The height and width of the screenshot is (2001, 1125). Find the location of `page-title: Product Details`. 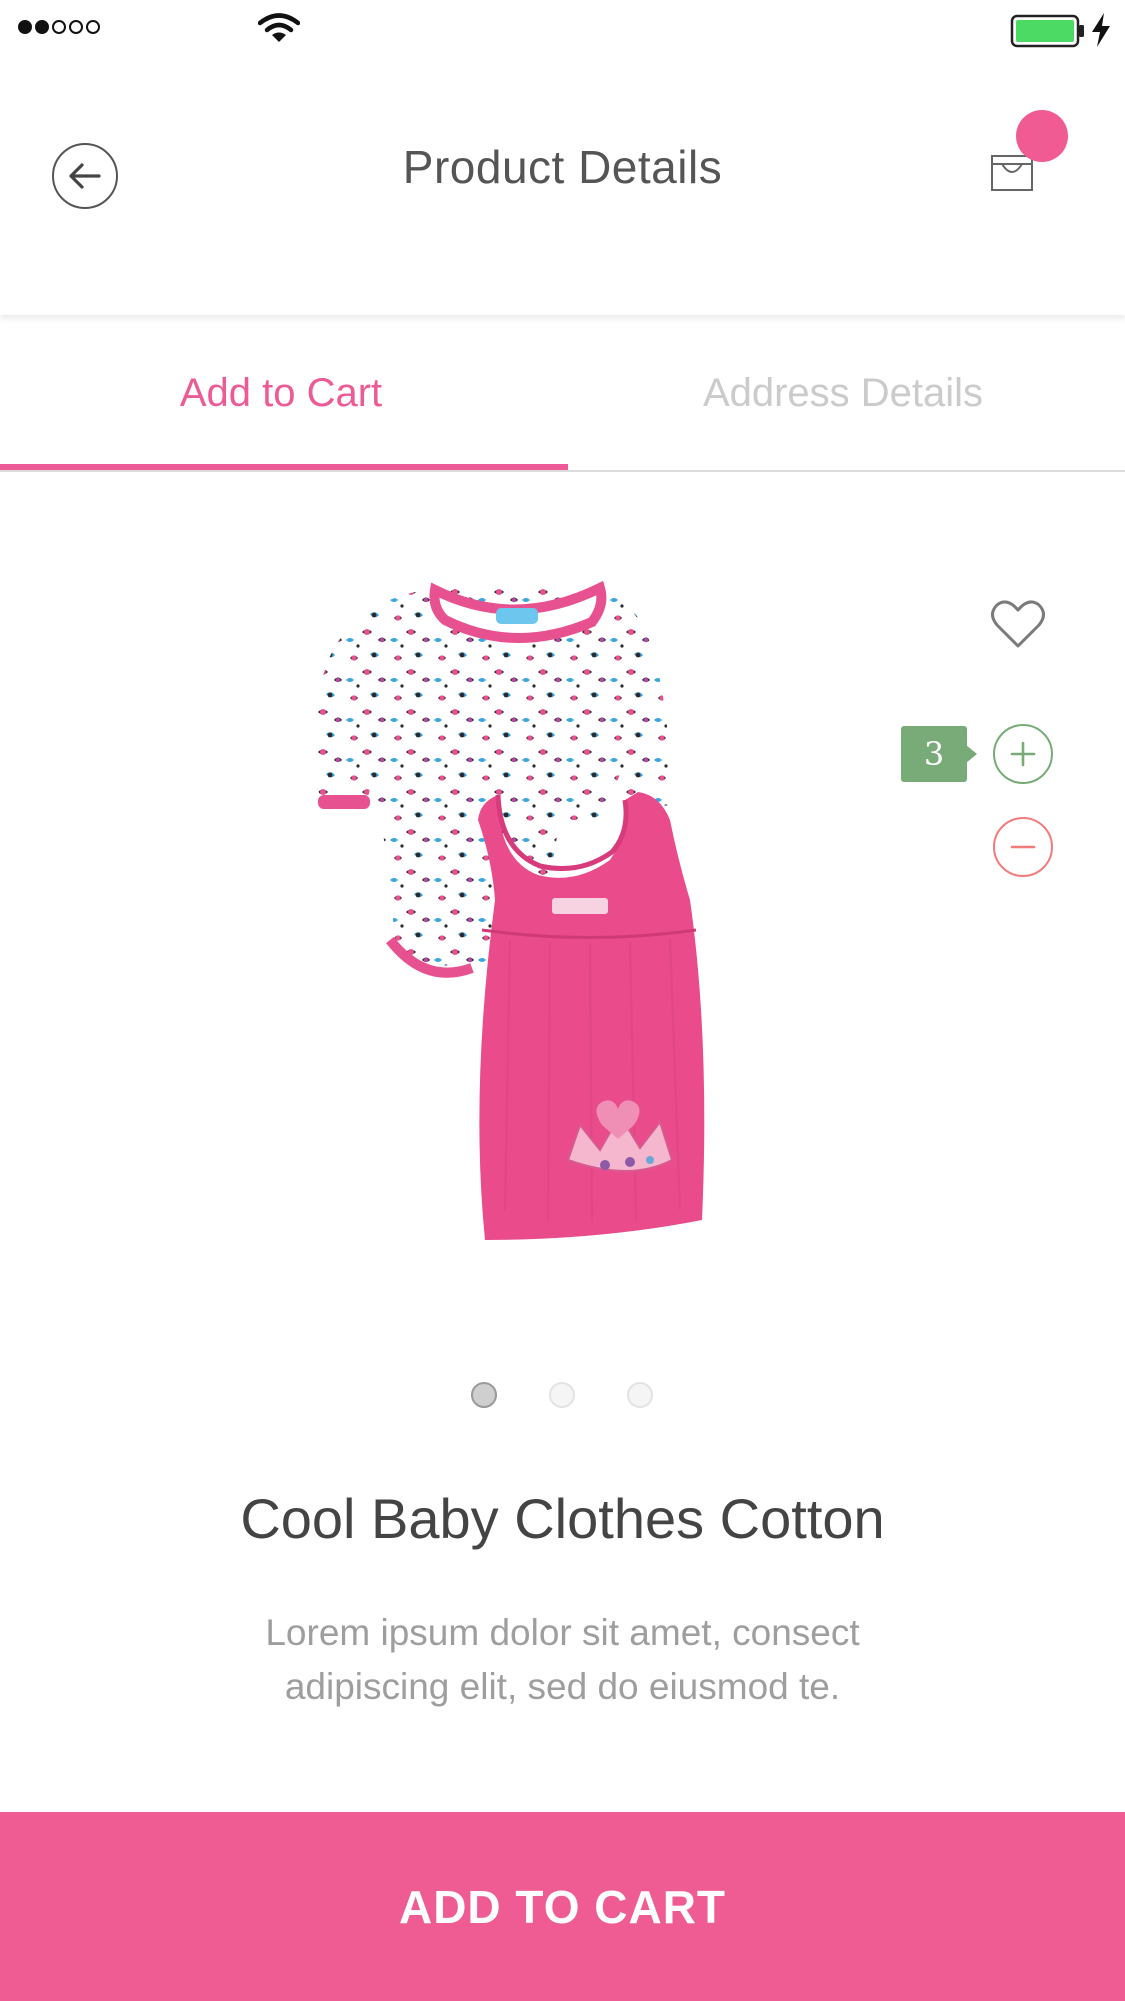

page-title: Product Details is located at coordinates (562, 167).